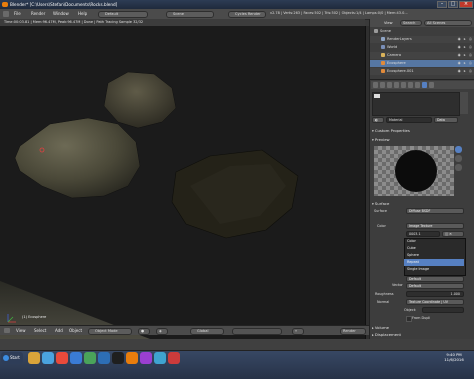  I want to click on object-field, so click(443, 310).